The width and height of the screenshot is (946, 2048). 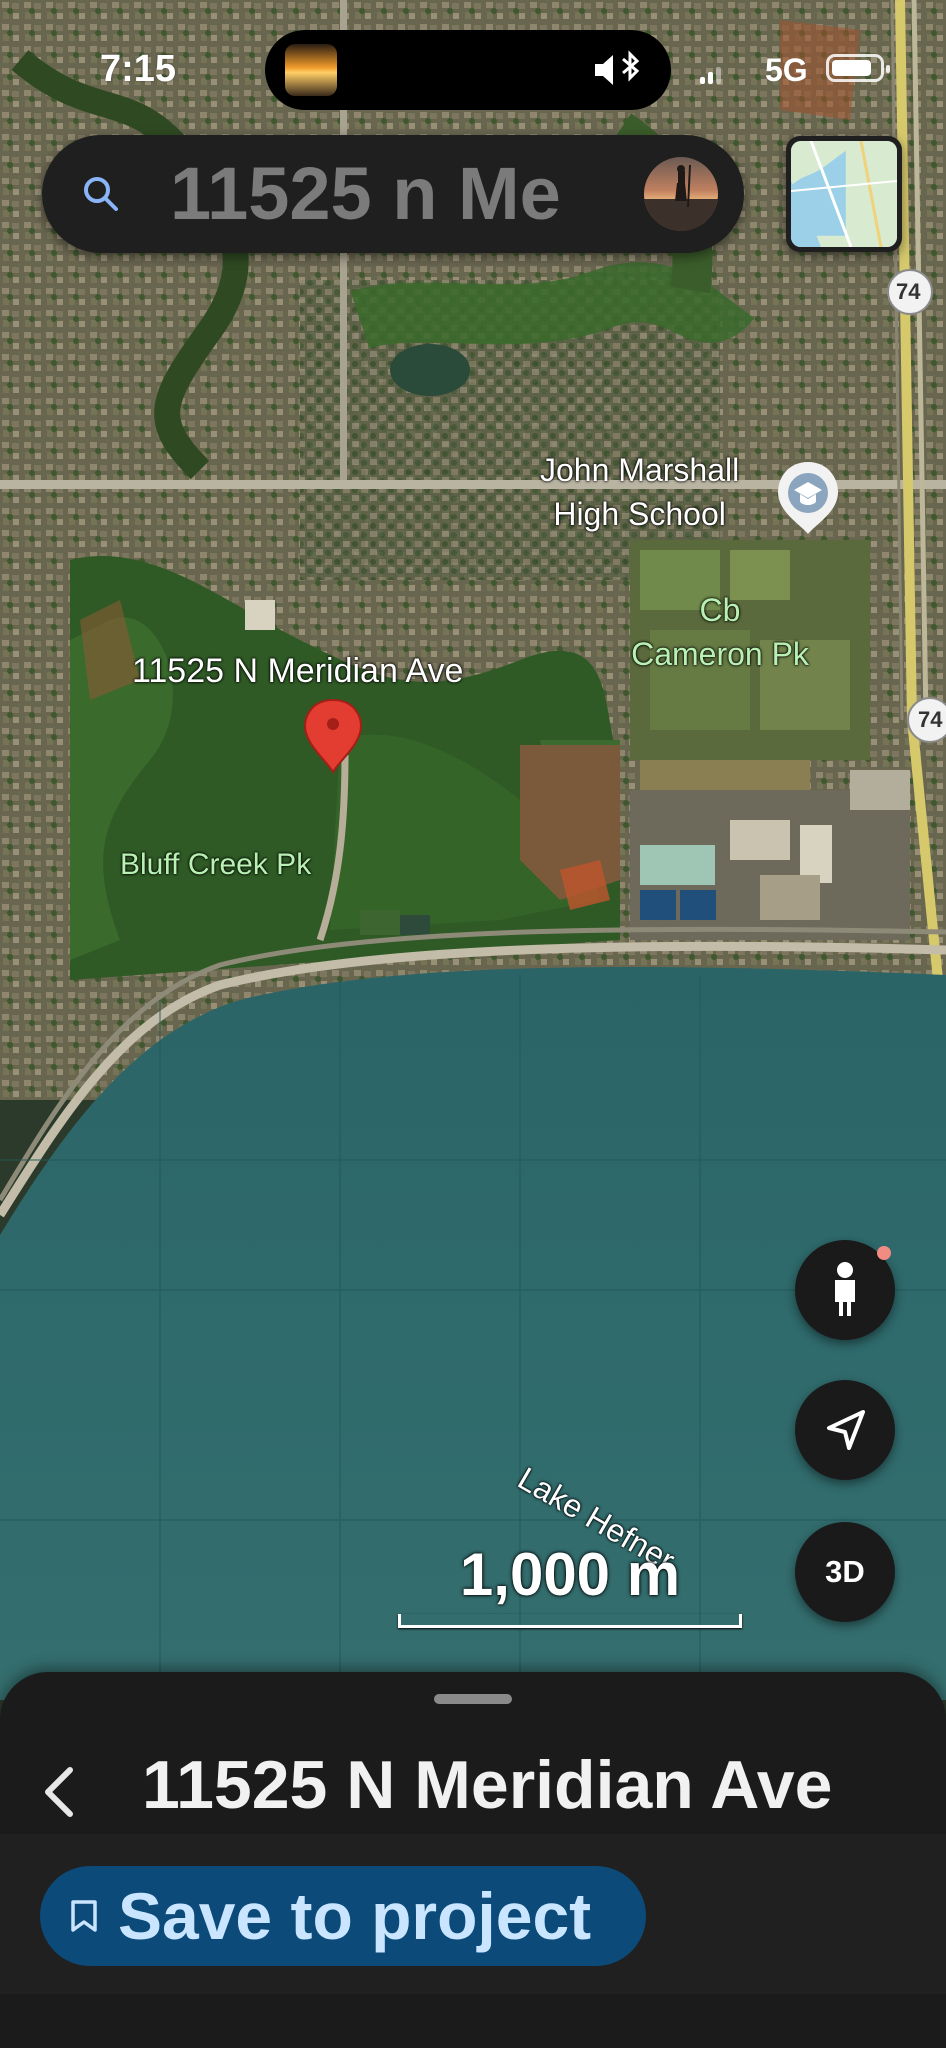 What do you see at coordinates (311, 70) in the screenshot?
I see `now-playing-artwork` at bounding box center [311, 70].